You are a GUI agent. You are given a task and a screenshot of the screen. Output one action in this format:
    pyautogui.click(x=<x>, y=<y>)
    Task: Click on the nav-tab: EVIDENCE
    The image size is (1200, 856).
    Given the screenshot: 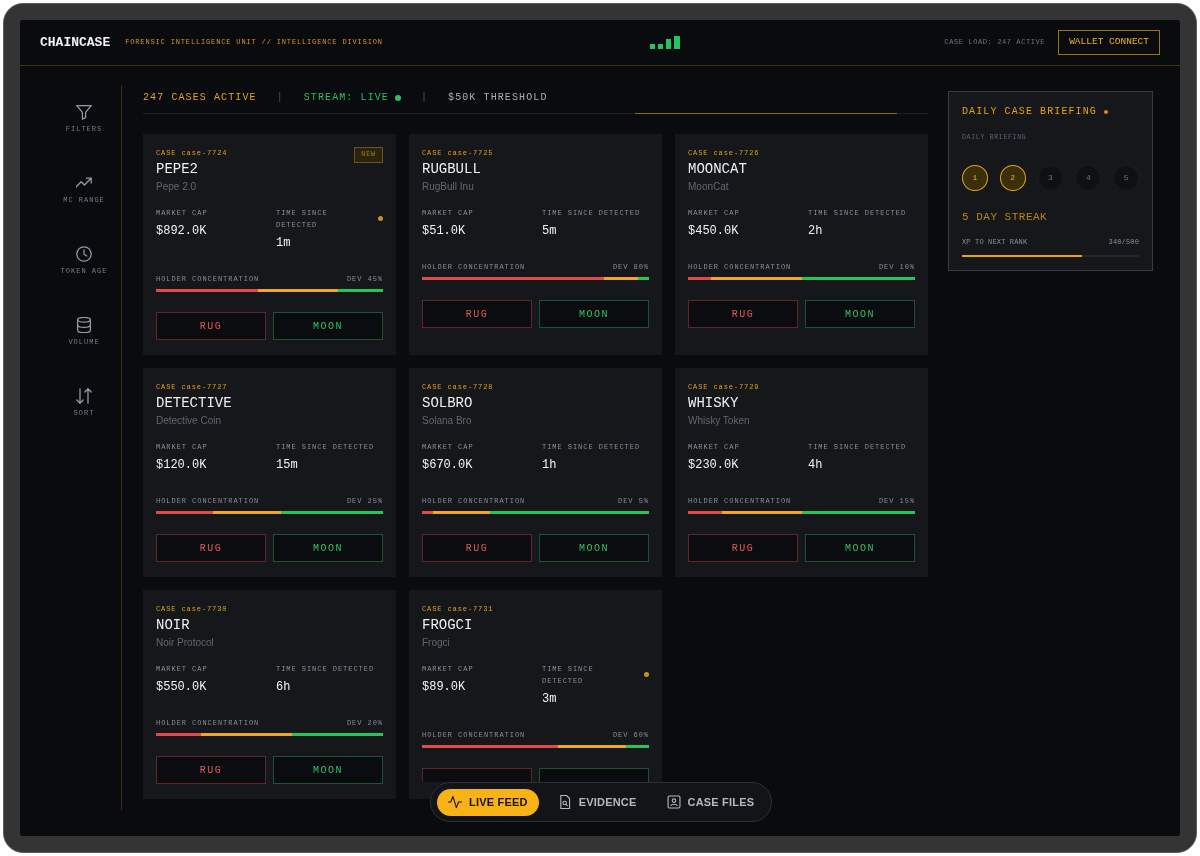 What is the action you would take?
    pyautogui.click(x=597, y=802)
    